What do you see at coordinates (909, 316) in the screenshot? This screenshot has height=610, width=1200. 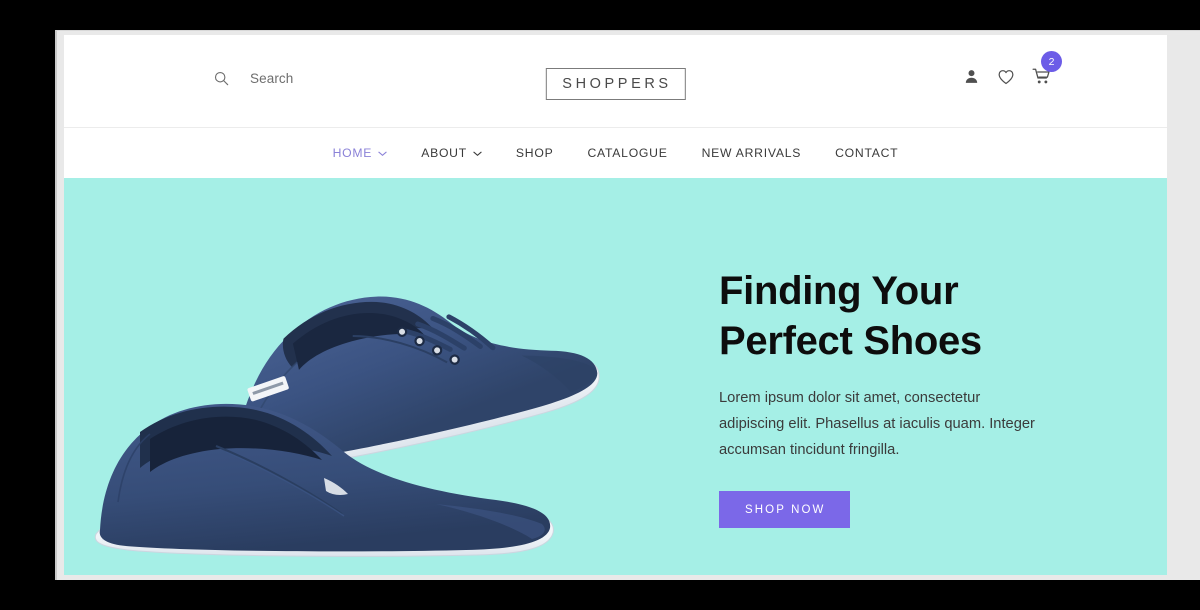 I see `hero-heading: Finding Your Perfect Shoes` at bounding box center [909, 316].